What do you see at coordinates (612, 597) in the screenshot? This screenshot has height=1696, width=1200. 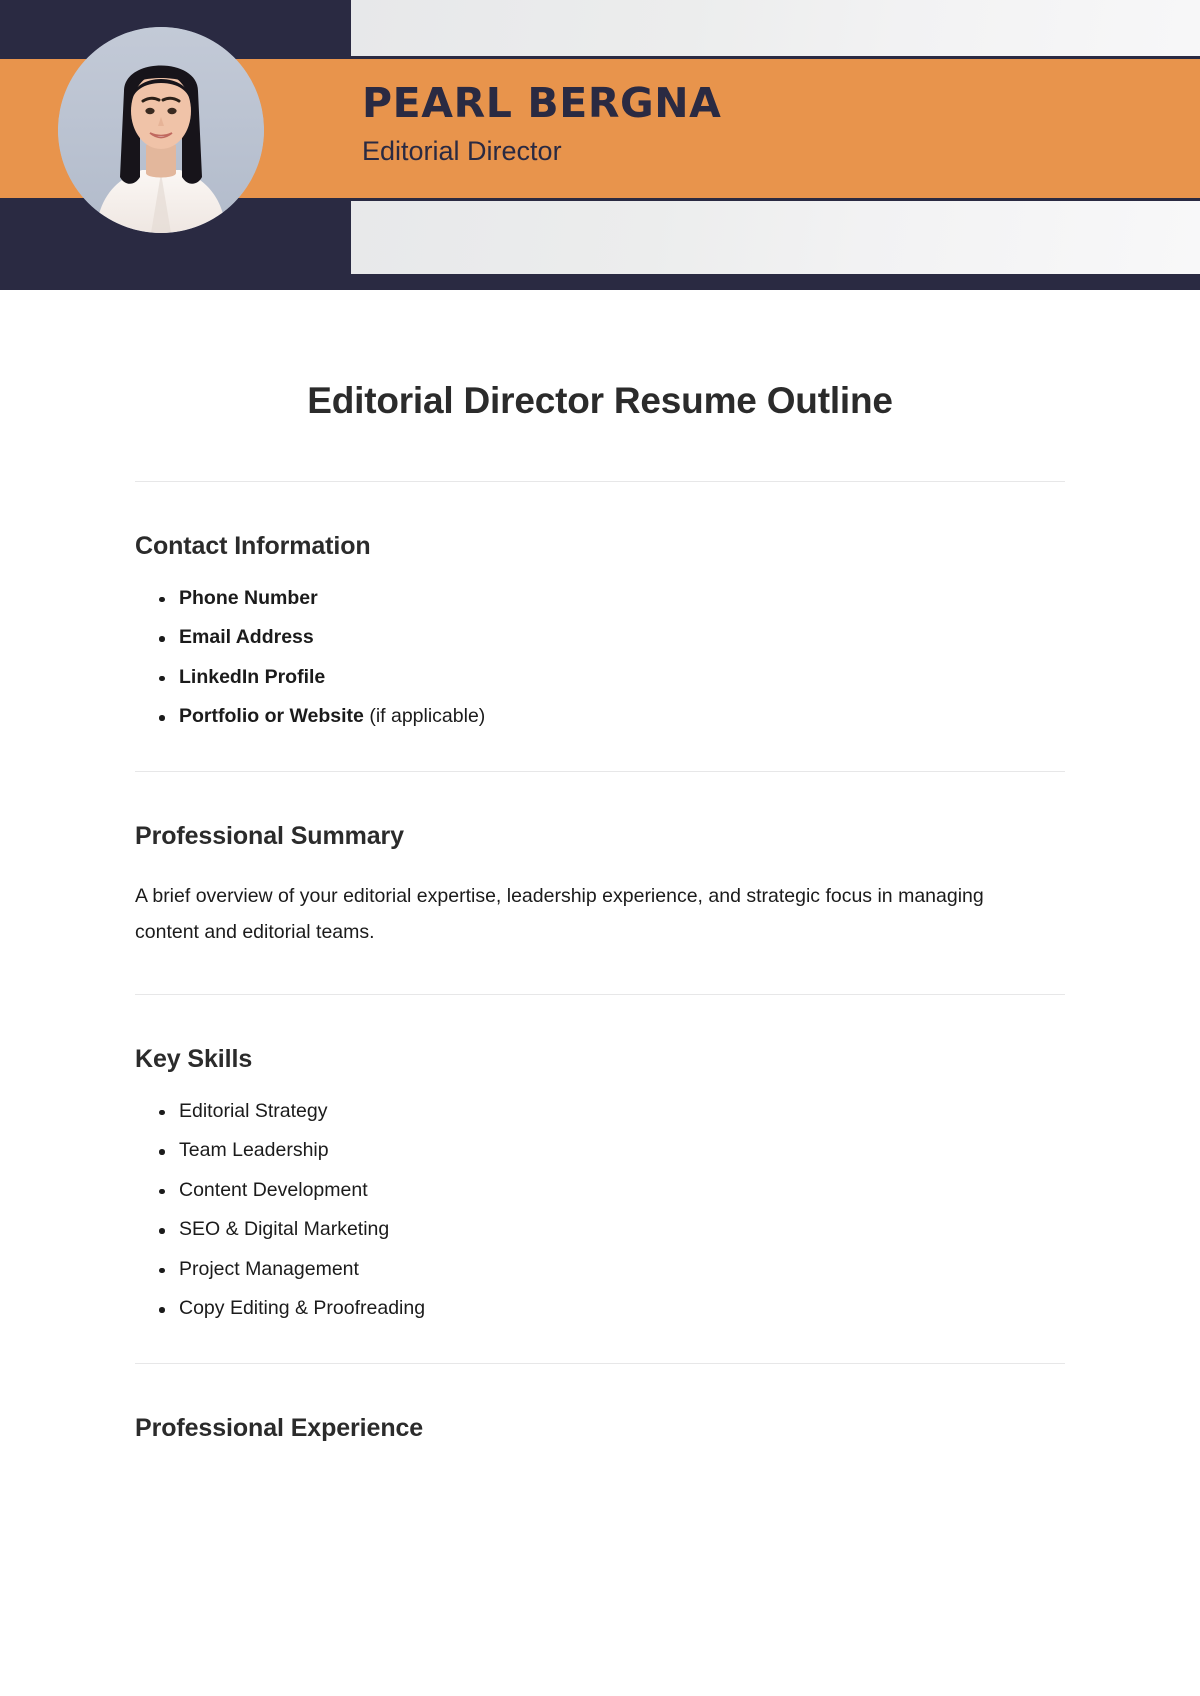 I see `list-item: Phone Number` at bounding box center [612, 597].